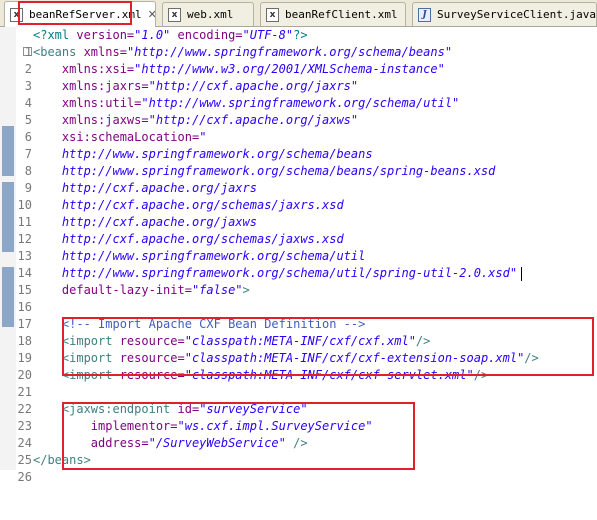 The image size is (597, 520). I want to click on code-line: 10 http://cxf.apache.org/jaxrs, so click(298, 196).